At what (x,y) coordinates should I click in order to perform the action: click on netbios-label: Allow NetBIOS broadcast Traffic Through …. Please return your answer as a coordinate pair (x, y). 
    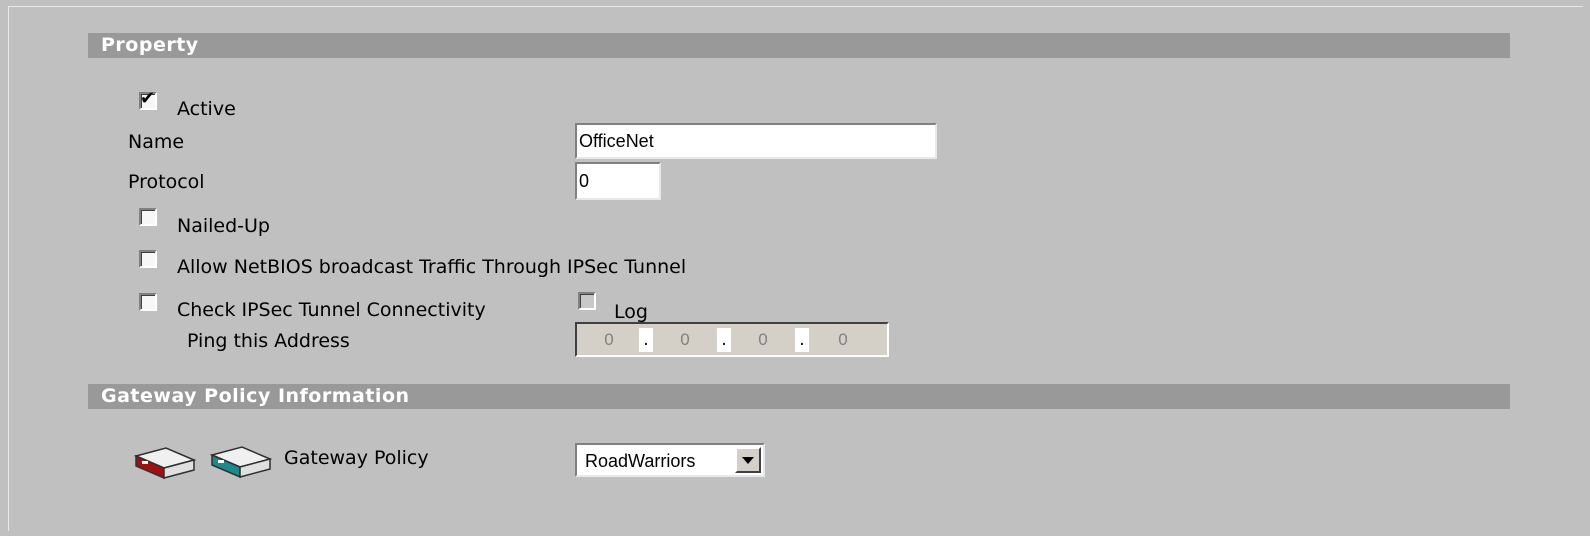
    Looking at the image, I should click on (432, 267).